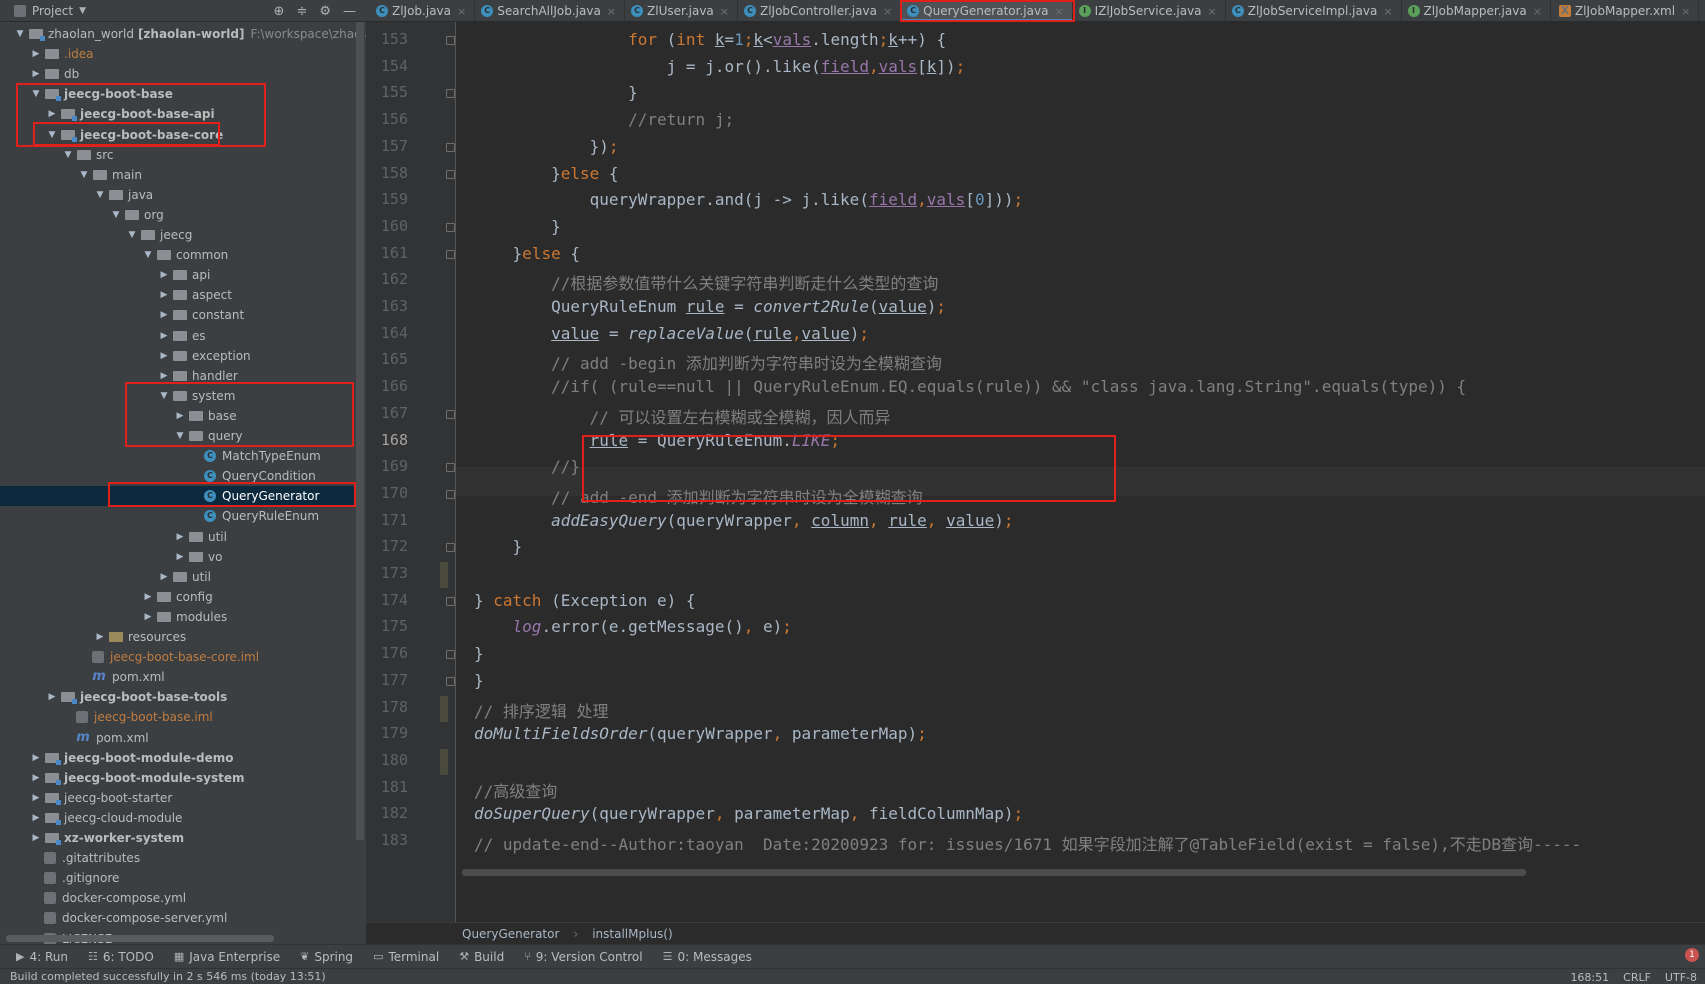 The image size is (1705, 984). Describe the element at coordinates (360, 431) in the screenshot. I see `project-vertical-scrollbar` at that location.